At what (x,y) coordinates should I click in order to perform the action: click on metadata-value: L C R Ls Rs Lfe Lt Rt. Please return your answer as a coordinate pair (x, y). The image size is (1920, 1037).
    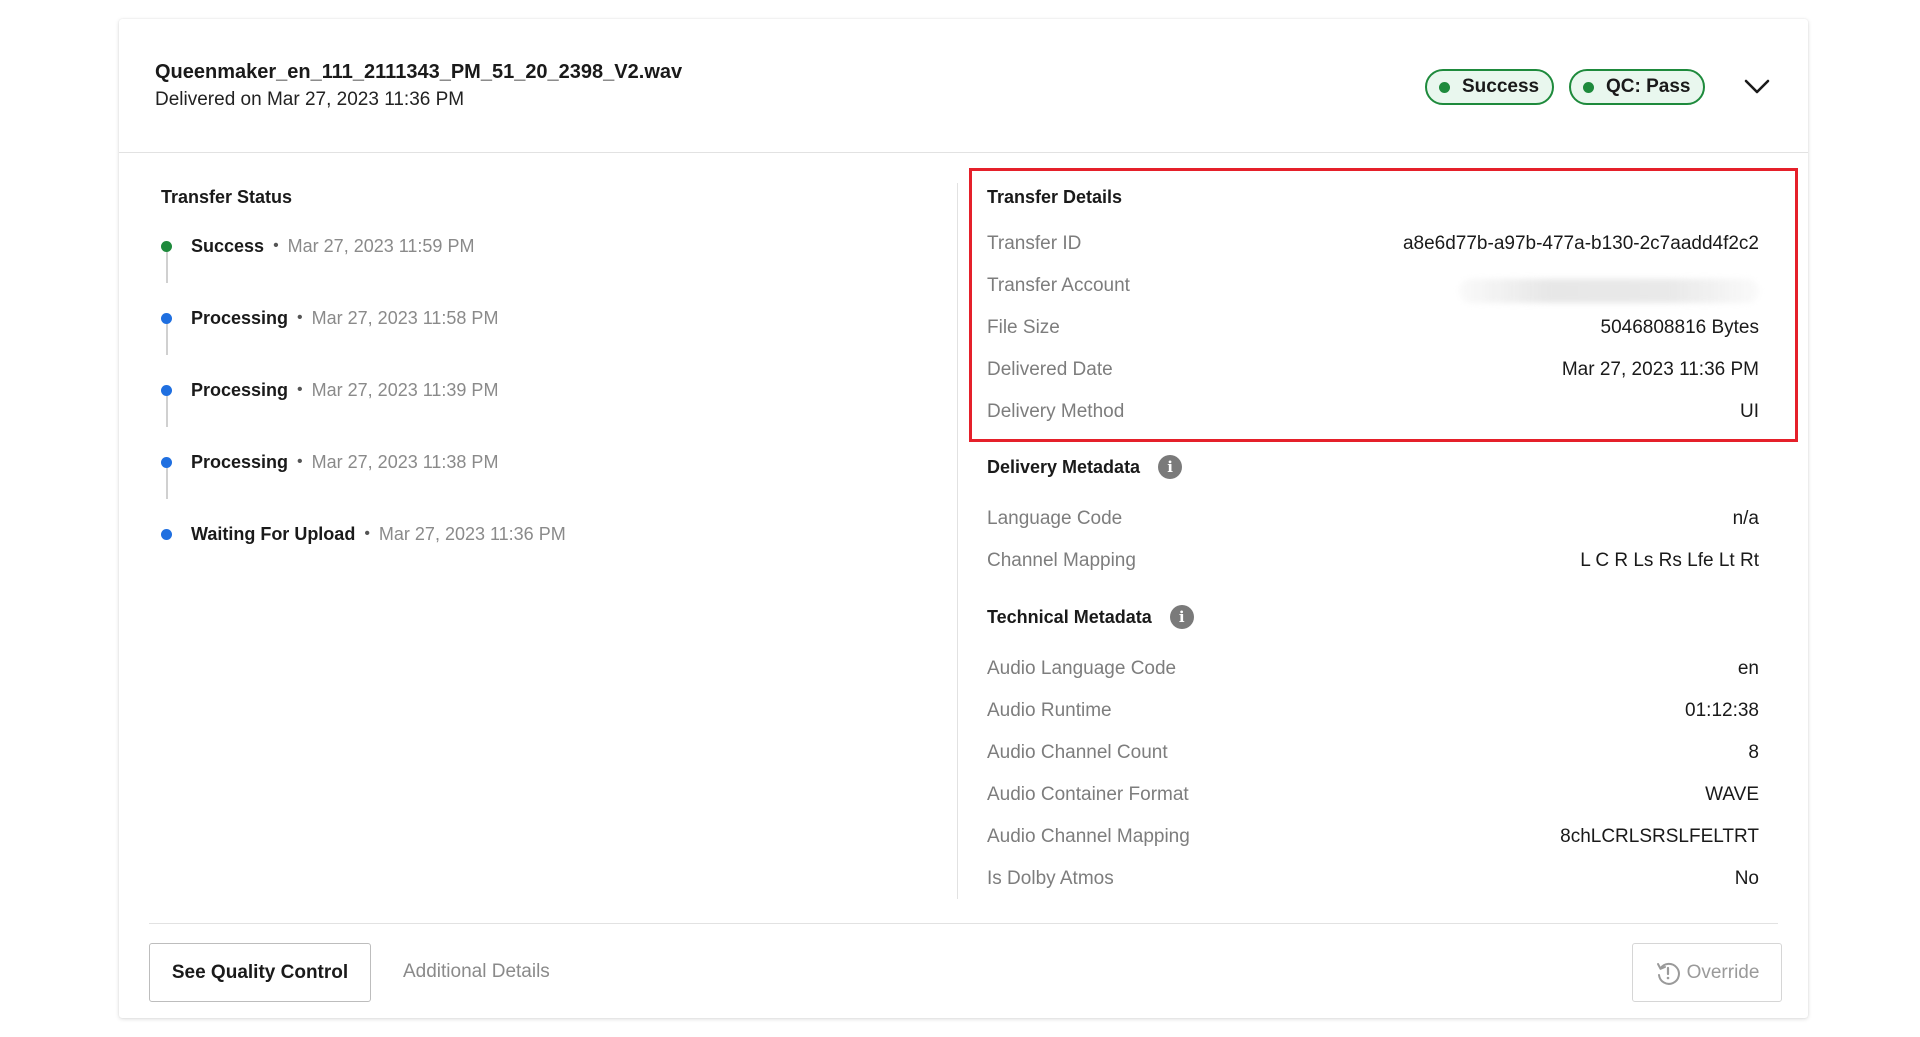
    Looking at the image, I should click on (1669, 560).